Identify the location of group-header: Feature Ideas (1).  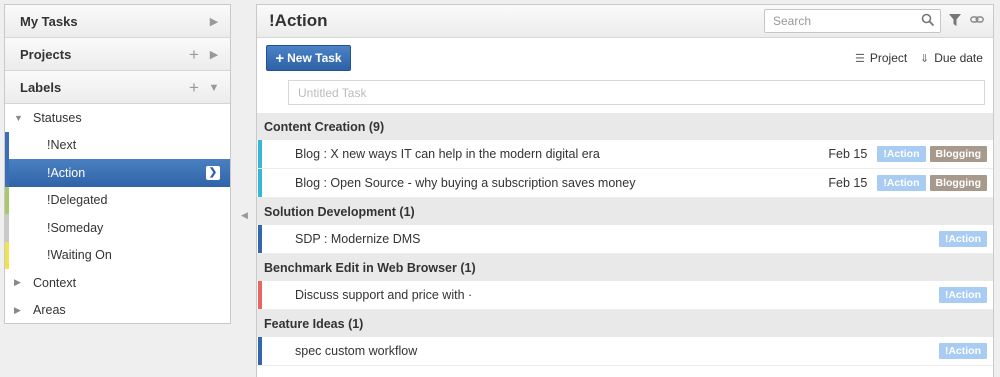
(625, 323).